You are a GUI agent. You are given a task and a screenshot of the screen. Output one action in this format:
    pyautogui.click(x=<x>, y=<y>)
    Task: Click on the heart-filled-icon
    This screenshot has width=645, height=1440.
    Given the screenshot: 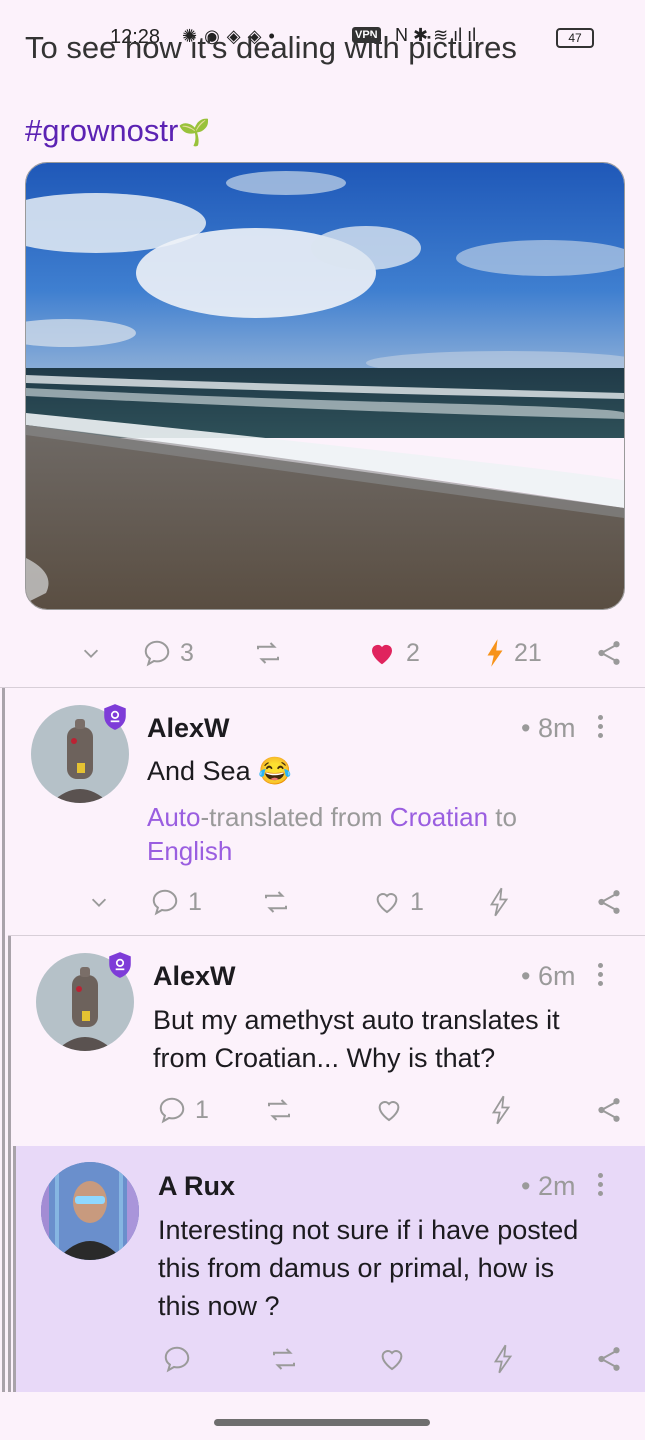 What is the action you would take?
    pyautogui.click(x=382, y=654)
    